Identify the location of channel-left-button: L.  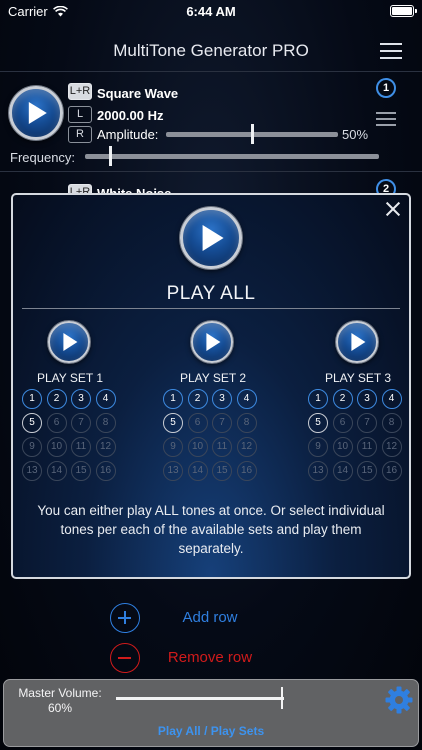
(80, 114).